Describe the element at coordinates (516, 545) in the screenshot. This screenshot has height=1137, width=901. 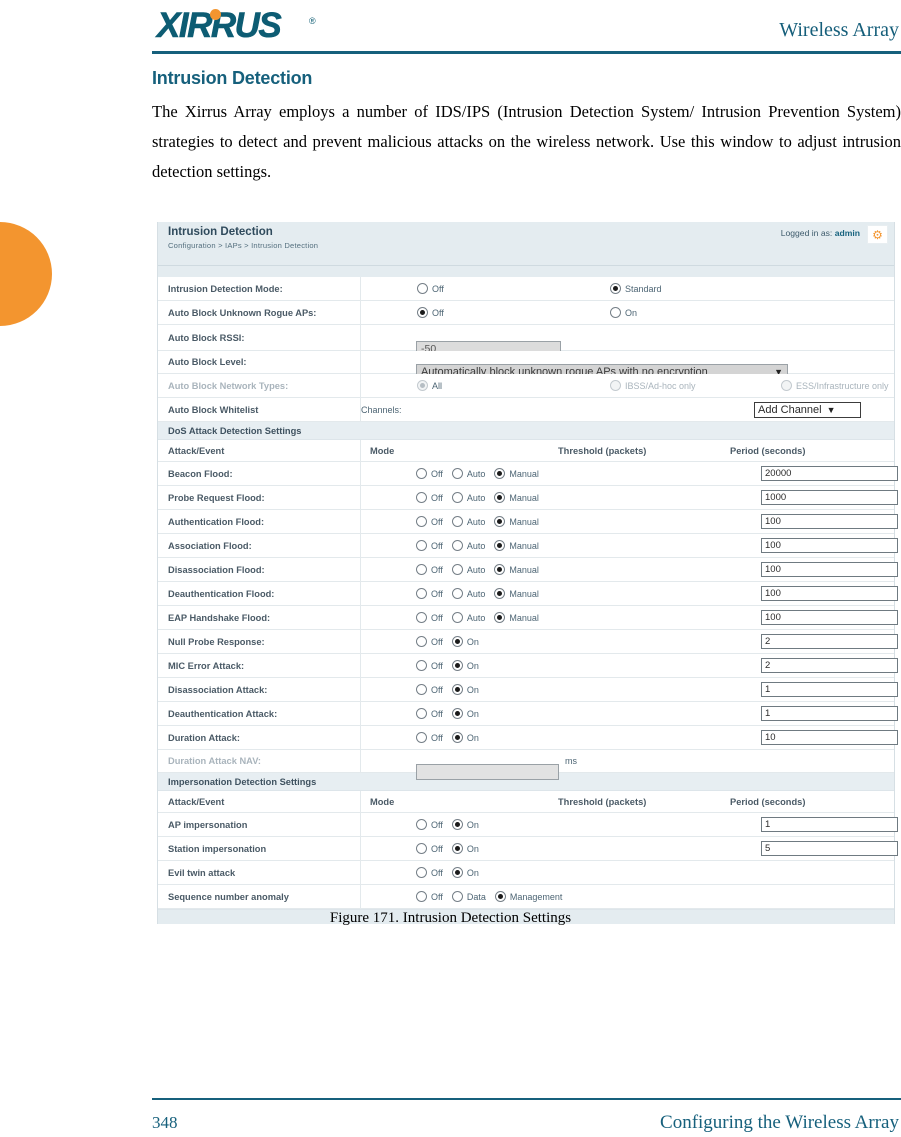
I see `radio-dos-association-flood-manual: Manual` at that location.